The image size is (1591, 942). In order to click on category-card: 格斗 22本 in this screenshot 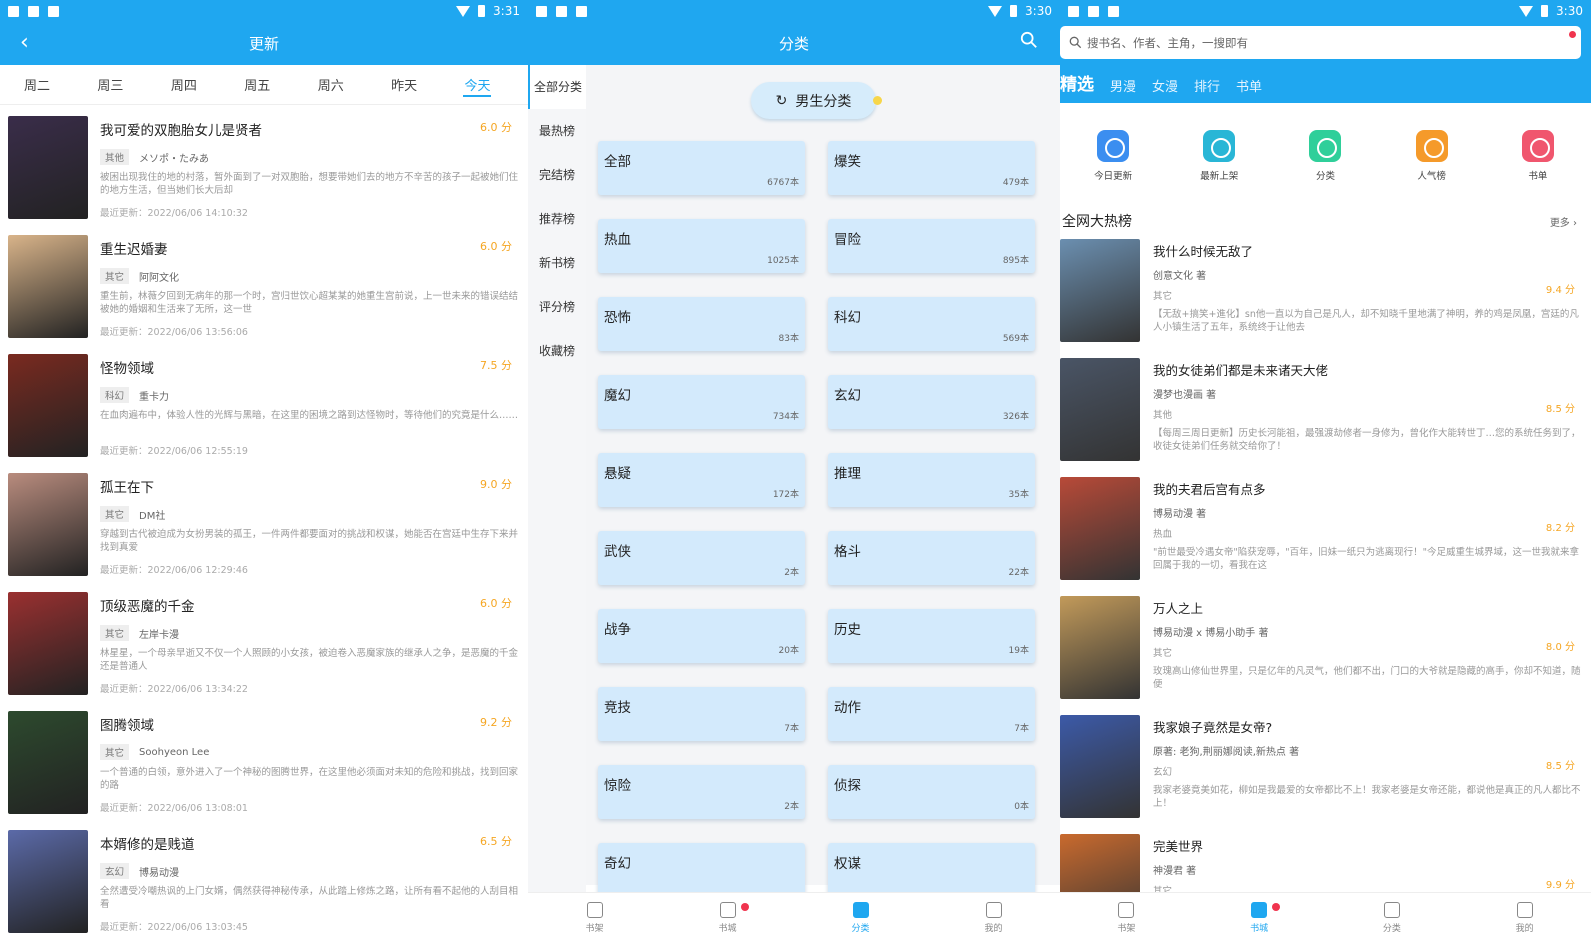, I will do `click(931, 558)`.